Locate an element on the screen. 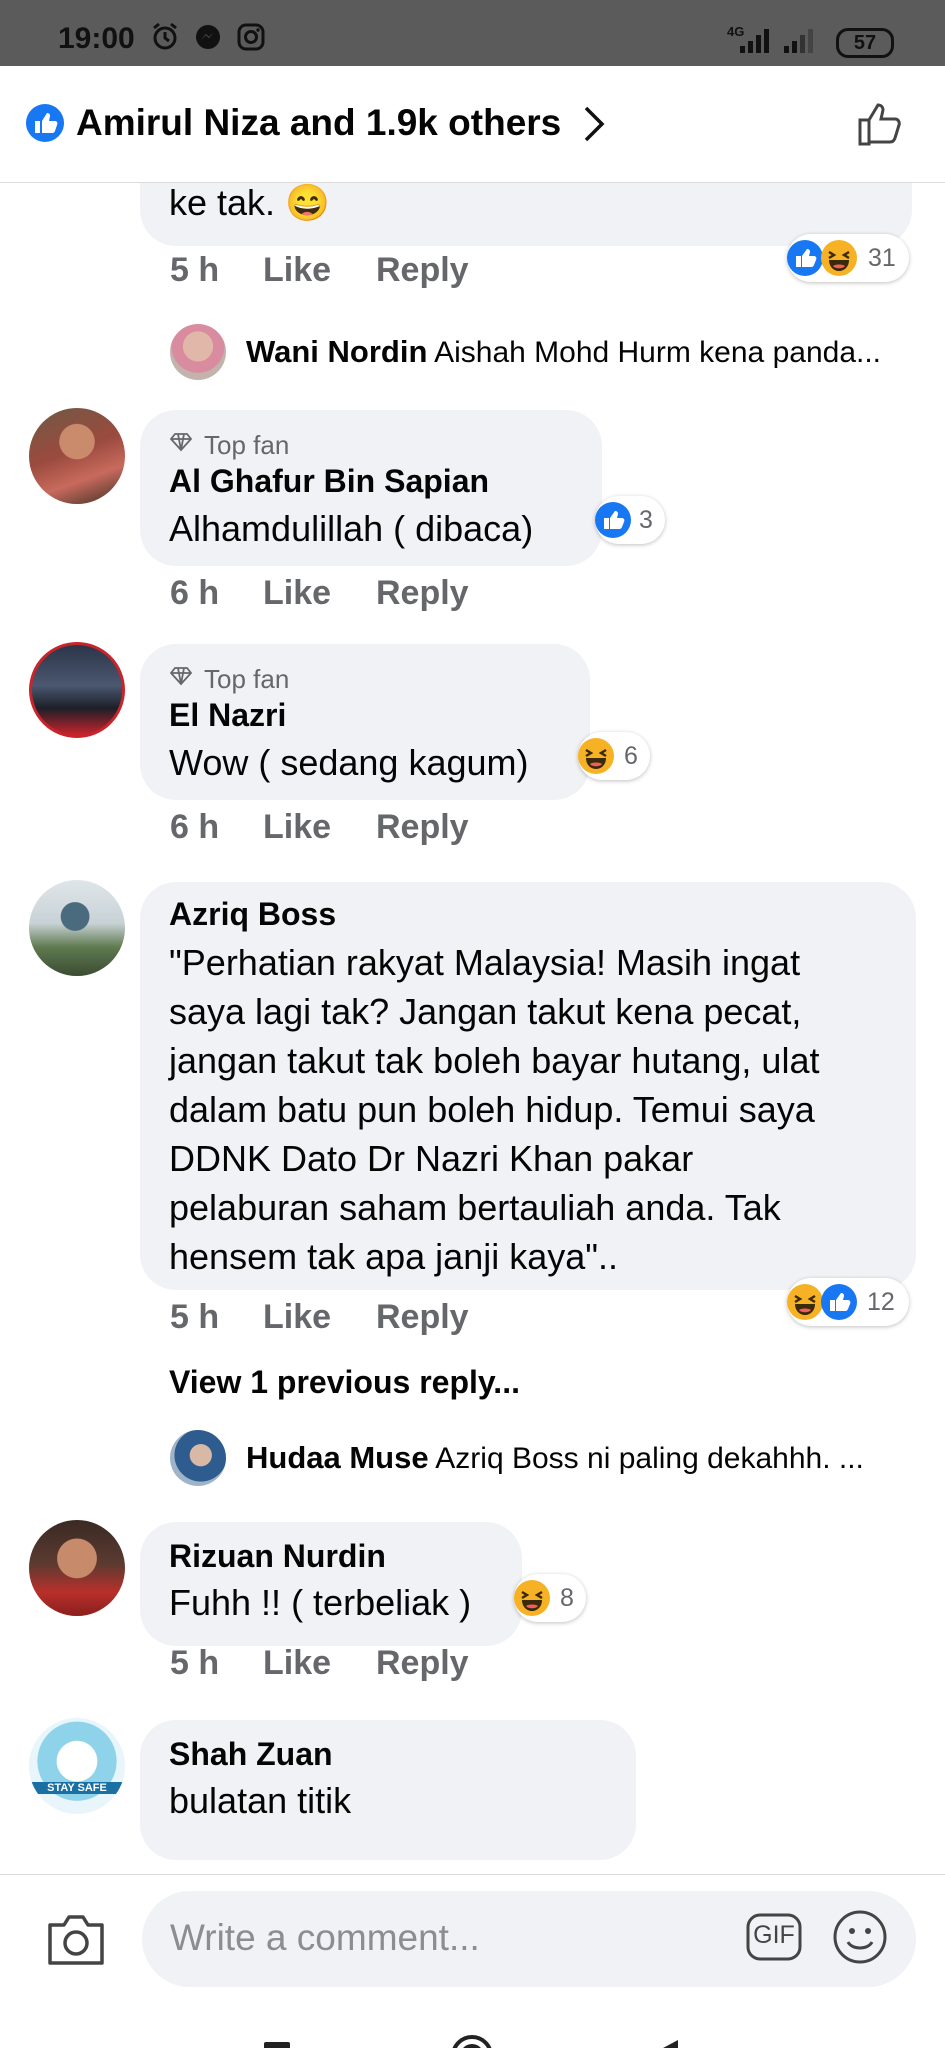 Image resolution: width=945 pixels, height=2048 pixels. reactions-summary: Amirul Niza and 1.9k others is located at coordinates (318, 123).